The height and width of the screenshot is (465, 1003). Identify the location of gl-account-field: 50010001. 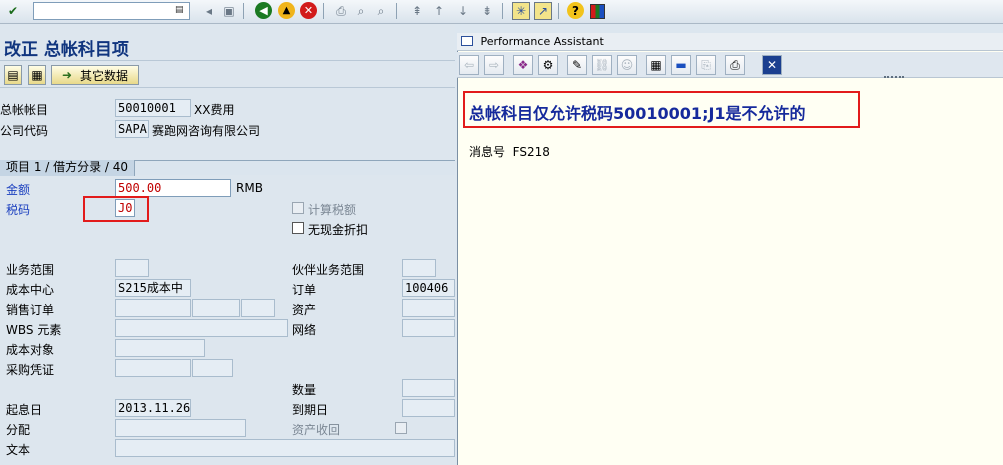
(153, 108).